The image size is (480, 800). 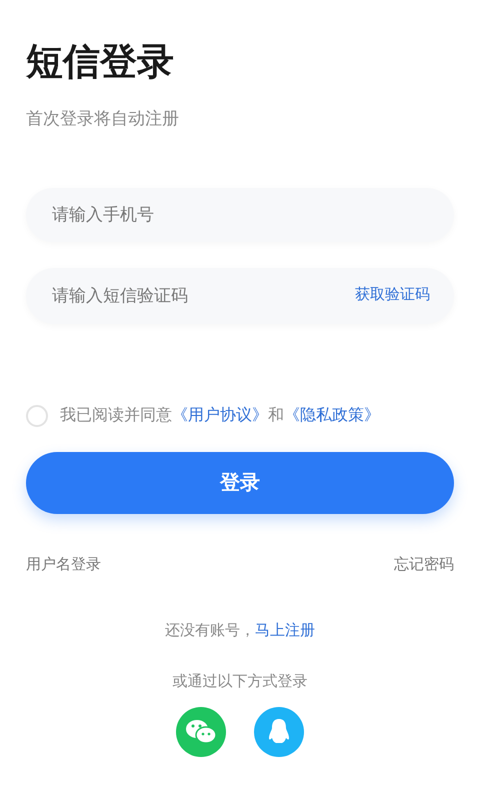 I want to click on agreement-checkbox, so click(x=37, y=415).